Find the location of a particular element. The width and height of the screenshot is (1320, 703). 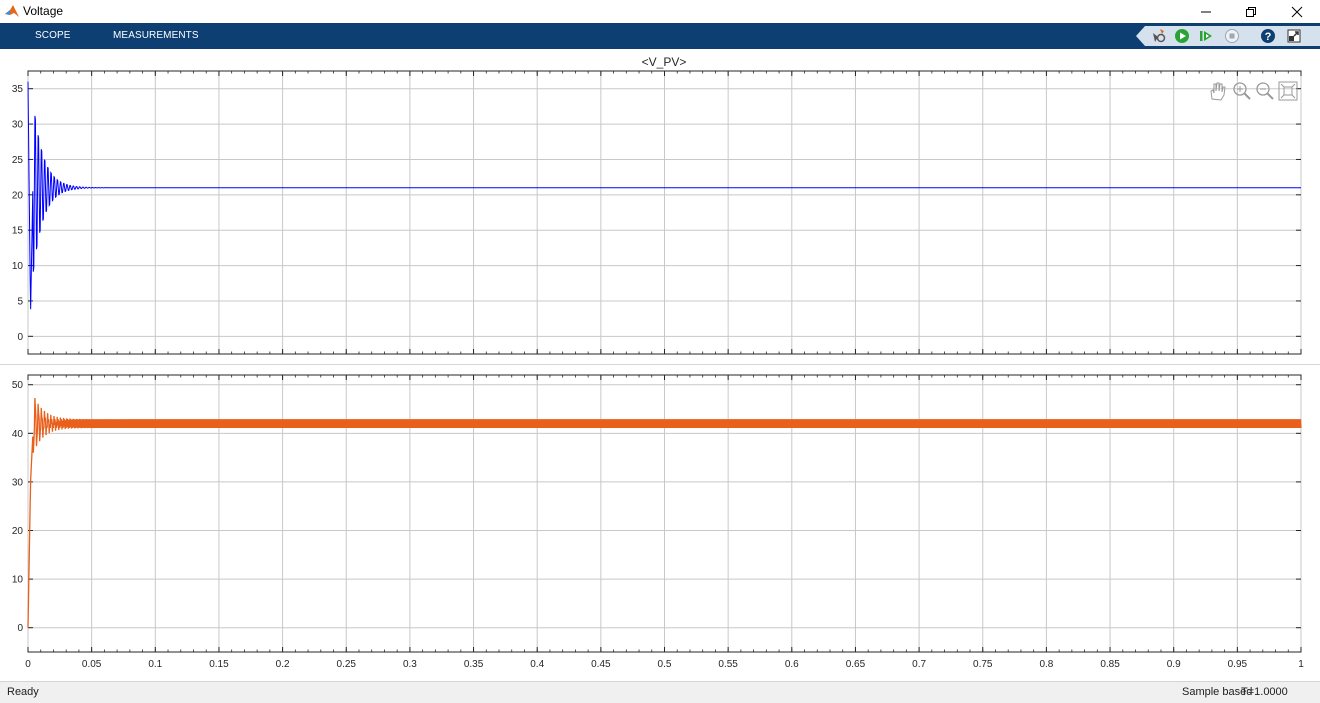

signal-hilite-icon is located at coordinates (1158, 36).